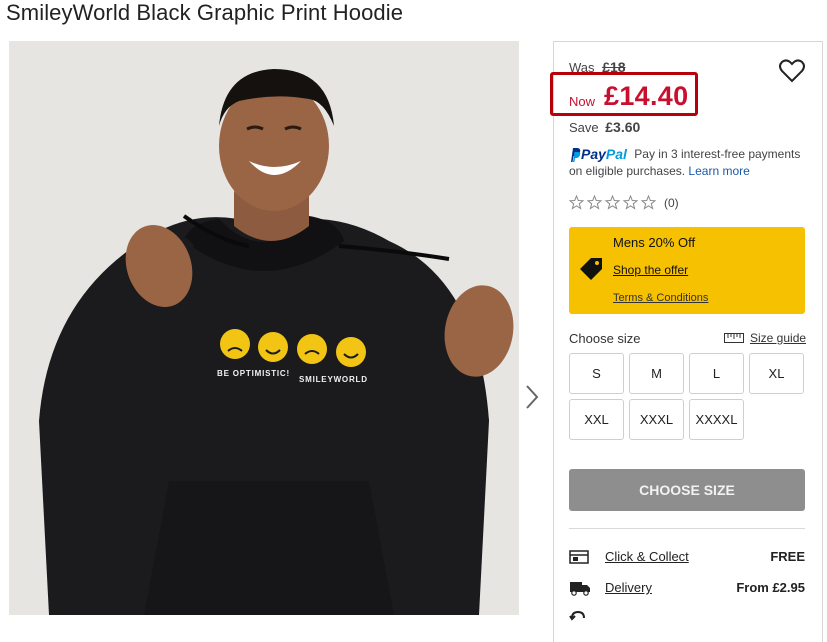 The image size is (827, 642). Describe the element at coordinates (687, 490) in the screenshot. I see `choose-size-button: CHOOSE SIZE` at that location.